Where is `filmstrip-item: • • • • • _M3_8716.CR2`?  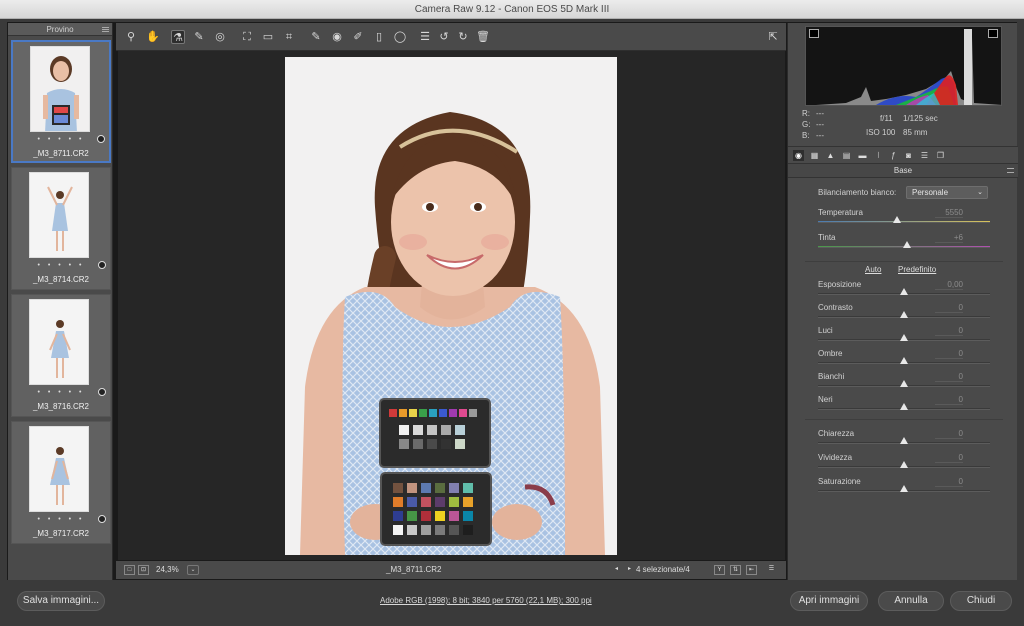
filmstrip-item: • • • • • _M3_8716.CR2 is located at coordinates (61, 355).